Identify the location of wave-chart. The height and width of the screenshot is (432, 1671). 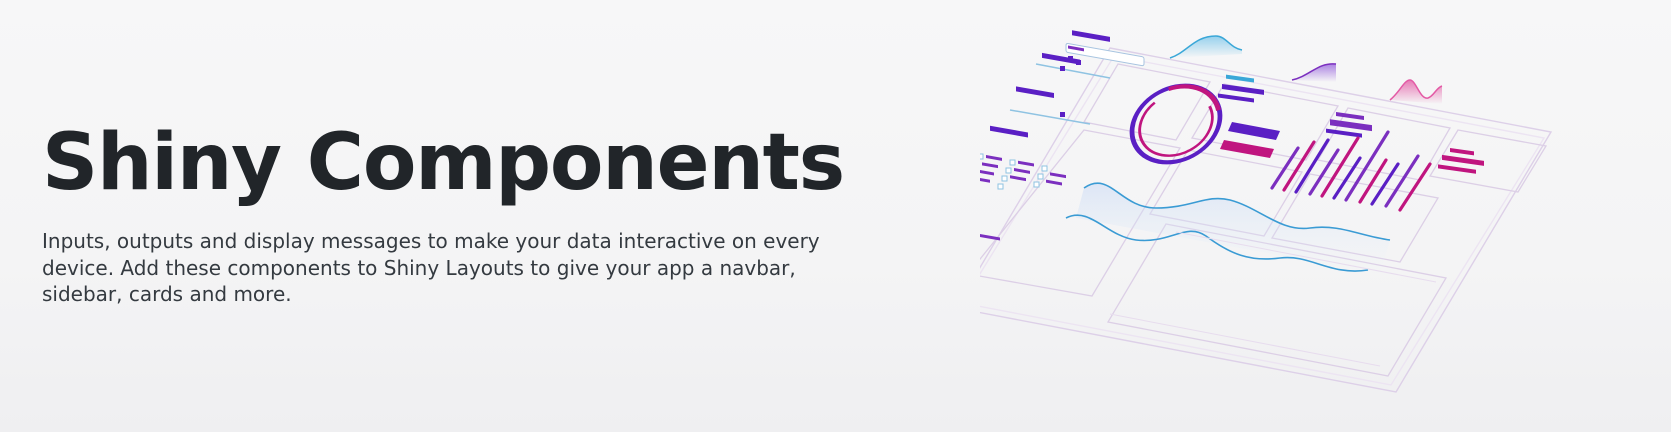
(1228, 228).